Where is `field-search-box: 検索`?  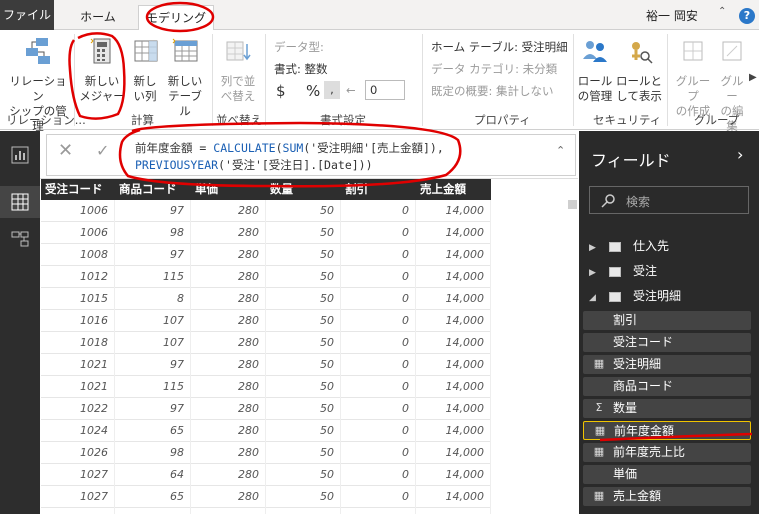
field-search-box: 検索 is located at coordinates (669, 200).